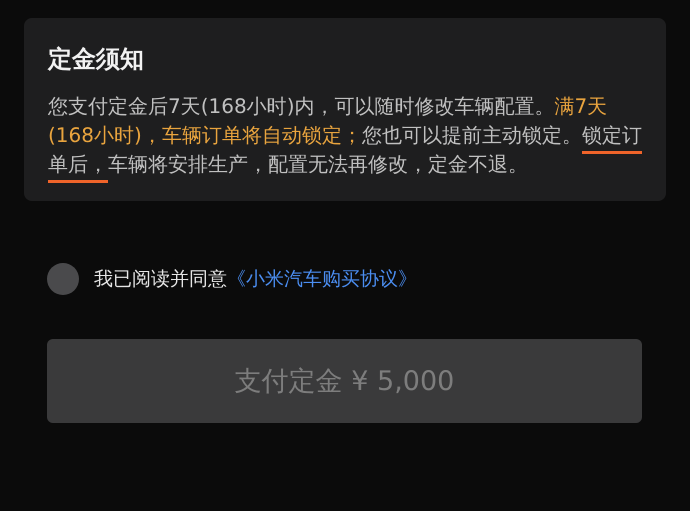 The width and height of the screenshot is (690, 511). Describe the element at coordinates (63, 279) in the screenshot. I see `agree-checkbox` at that location.